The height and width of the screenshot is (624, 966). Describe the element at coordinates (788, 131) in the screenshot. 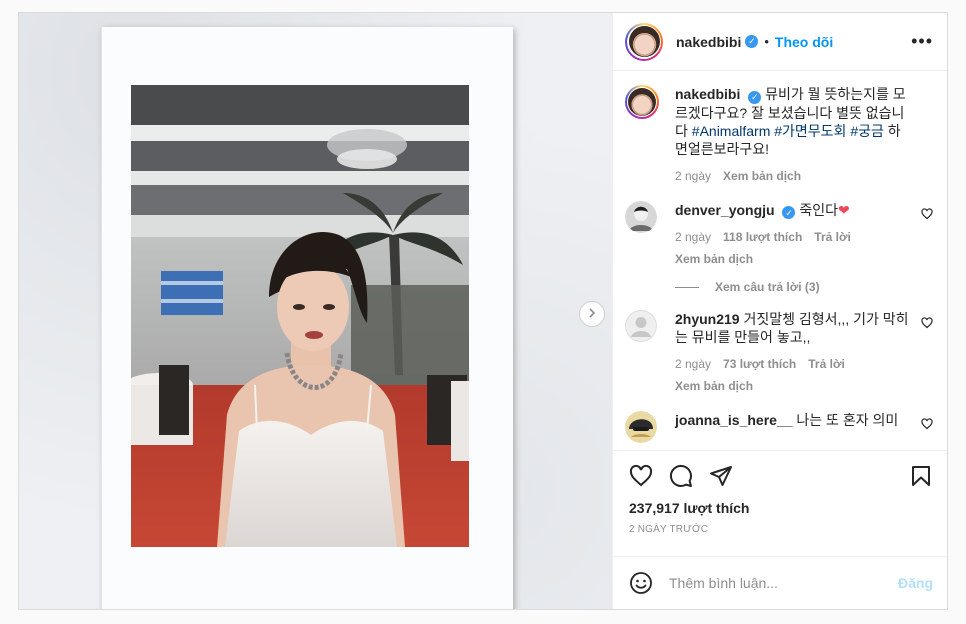

I see `caption-hashtags: #Animalfarm #가면무도회 #궁금` at that location.